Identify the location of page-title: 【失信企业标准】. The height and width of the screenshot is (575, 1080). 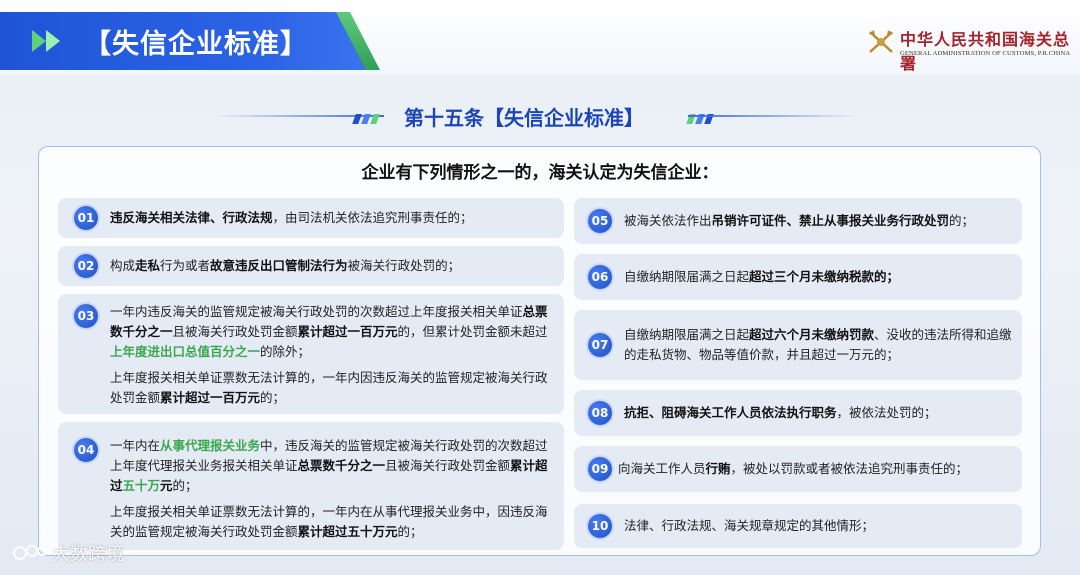
(196, 44).